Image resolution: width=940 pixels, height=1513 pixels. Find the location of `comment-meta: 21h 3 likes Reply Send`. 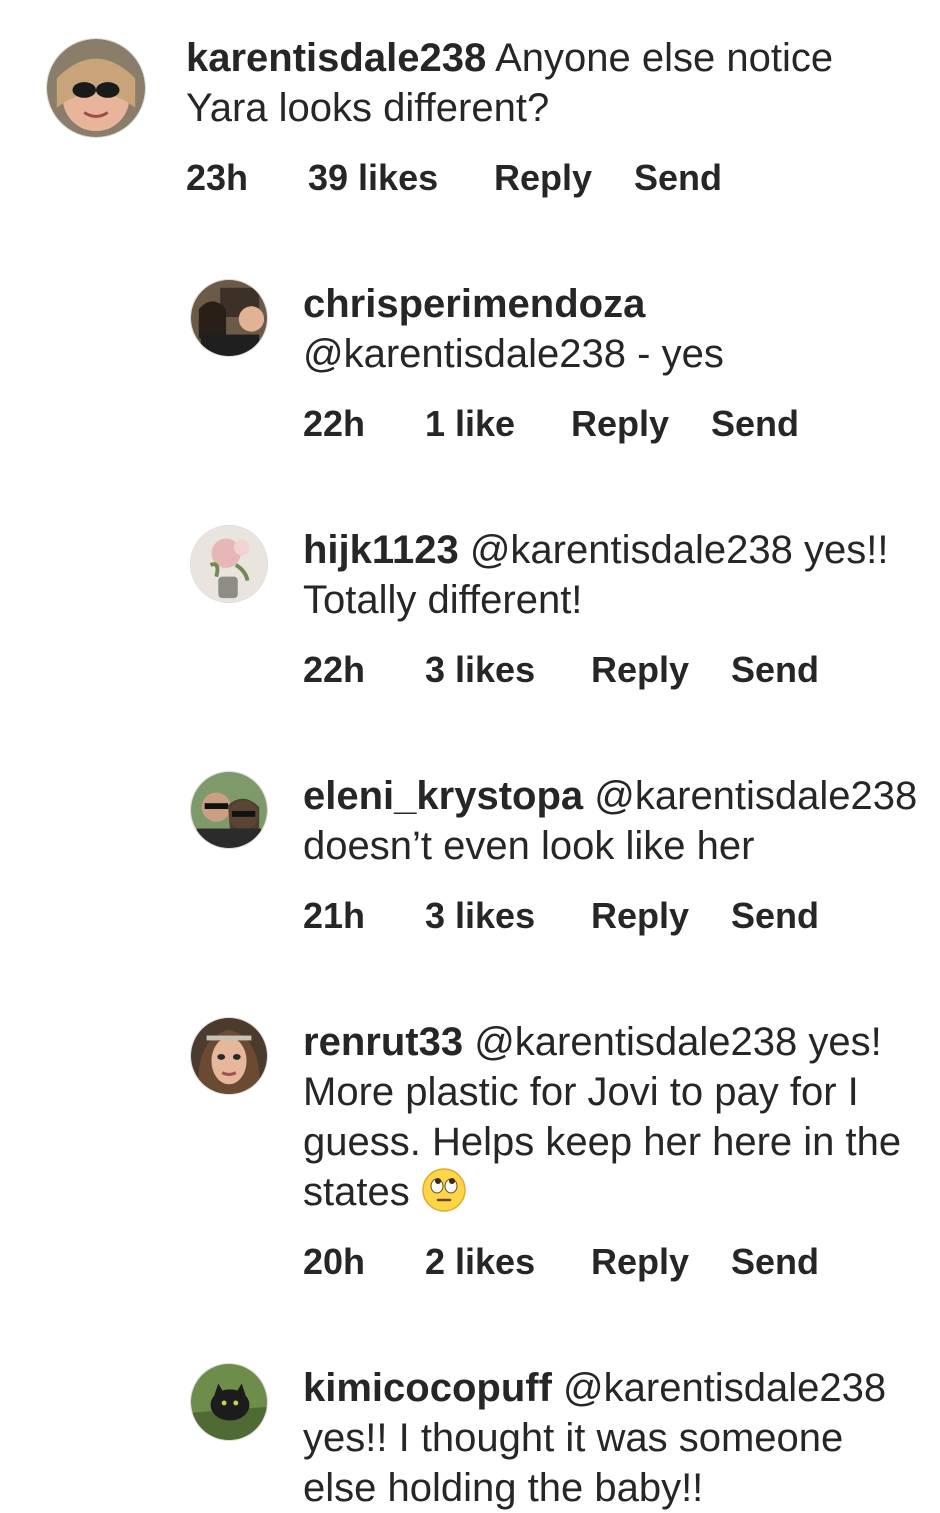

comment-meta: 21h 3 likes Reply Send is located at coordinates (561, 916).